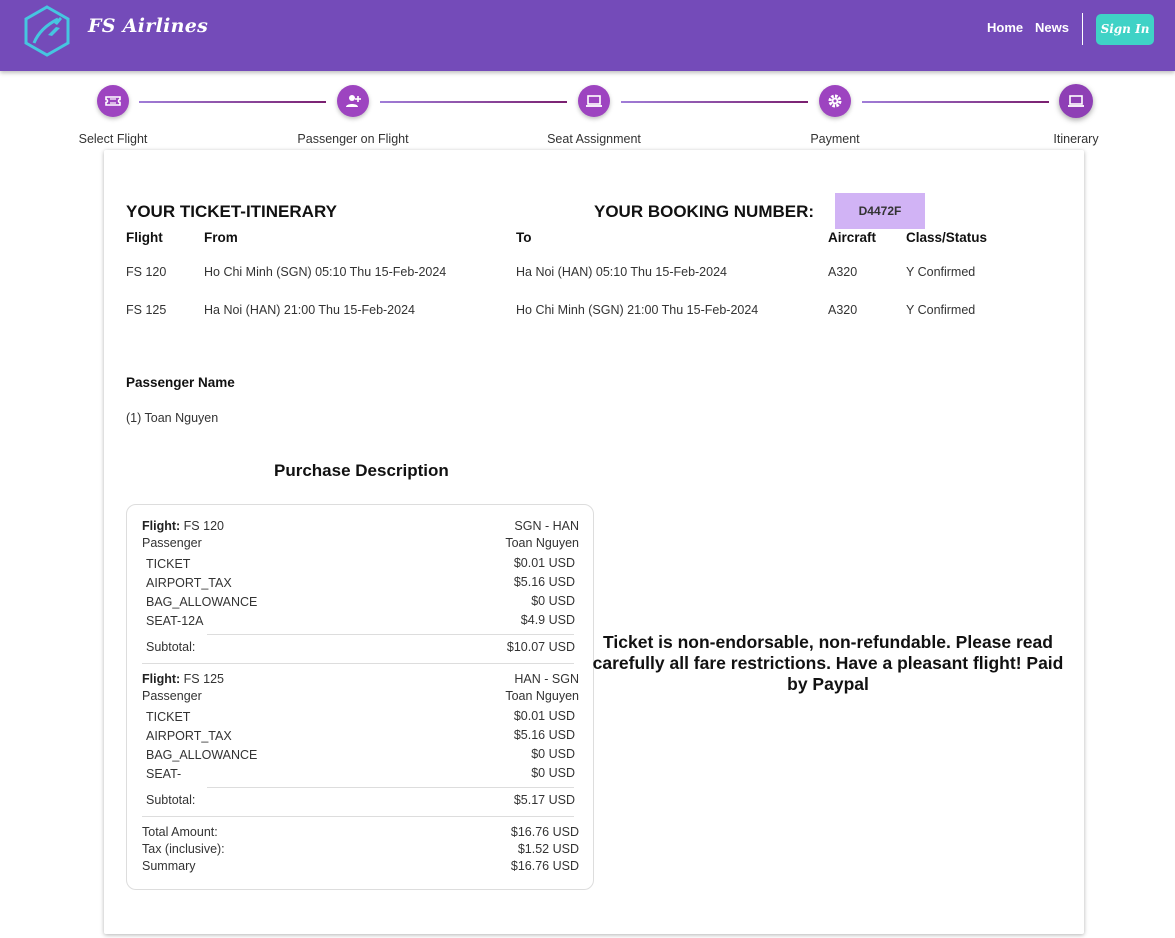 The height and width of the screenshot is (938, 1175). What do you see at coordinates (175, 621) in the screenshot?
I see `line-item-name: SEAT-12A` at bounding box center [175, 621].